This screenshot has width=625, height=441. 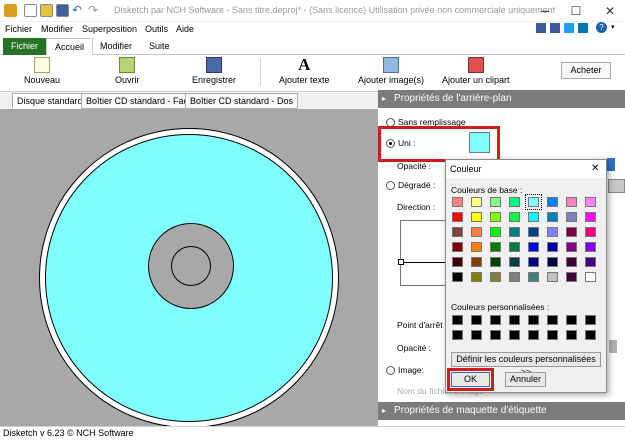 What do you see at coordinates (601, 27) in the screenshot?
I see `help-icon: ?` at bounding box center [601, 27].